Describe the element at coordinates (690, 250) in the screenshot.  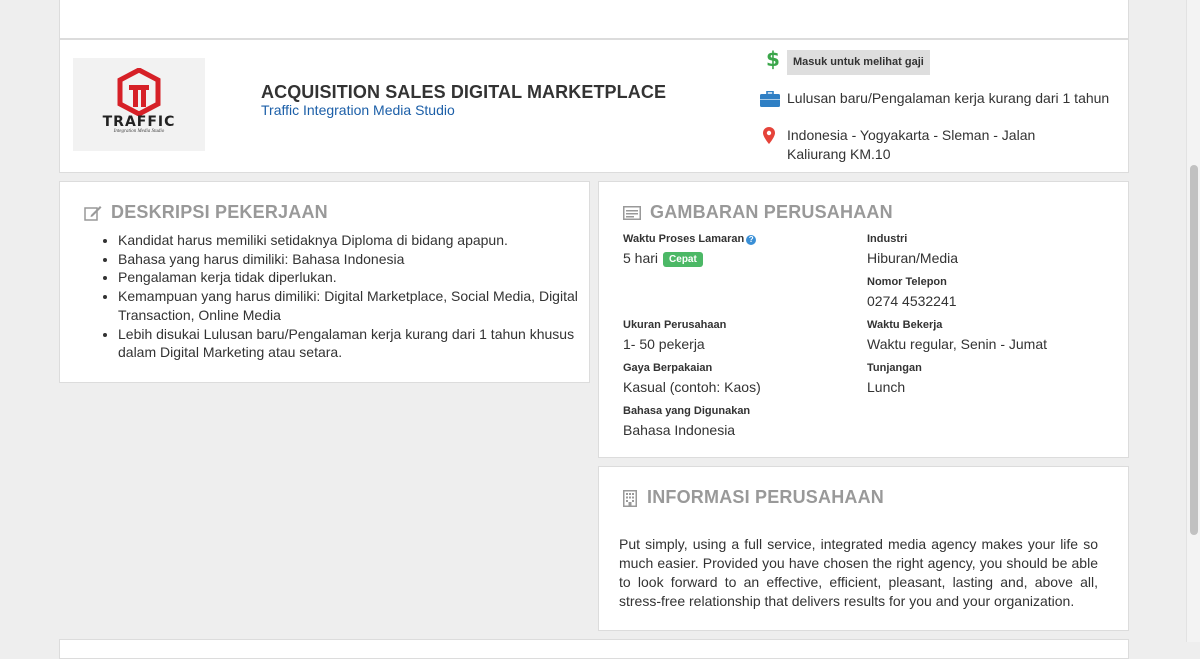
I see `processing-time-item: Waktu Proses Lamaran? 5 hari Cepat` at that location.